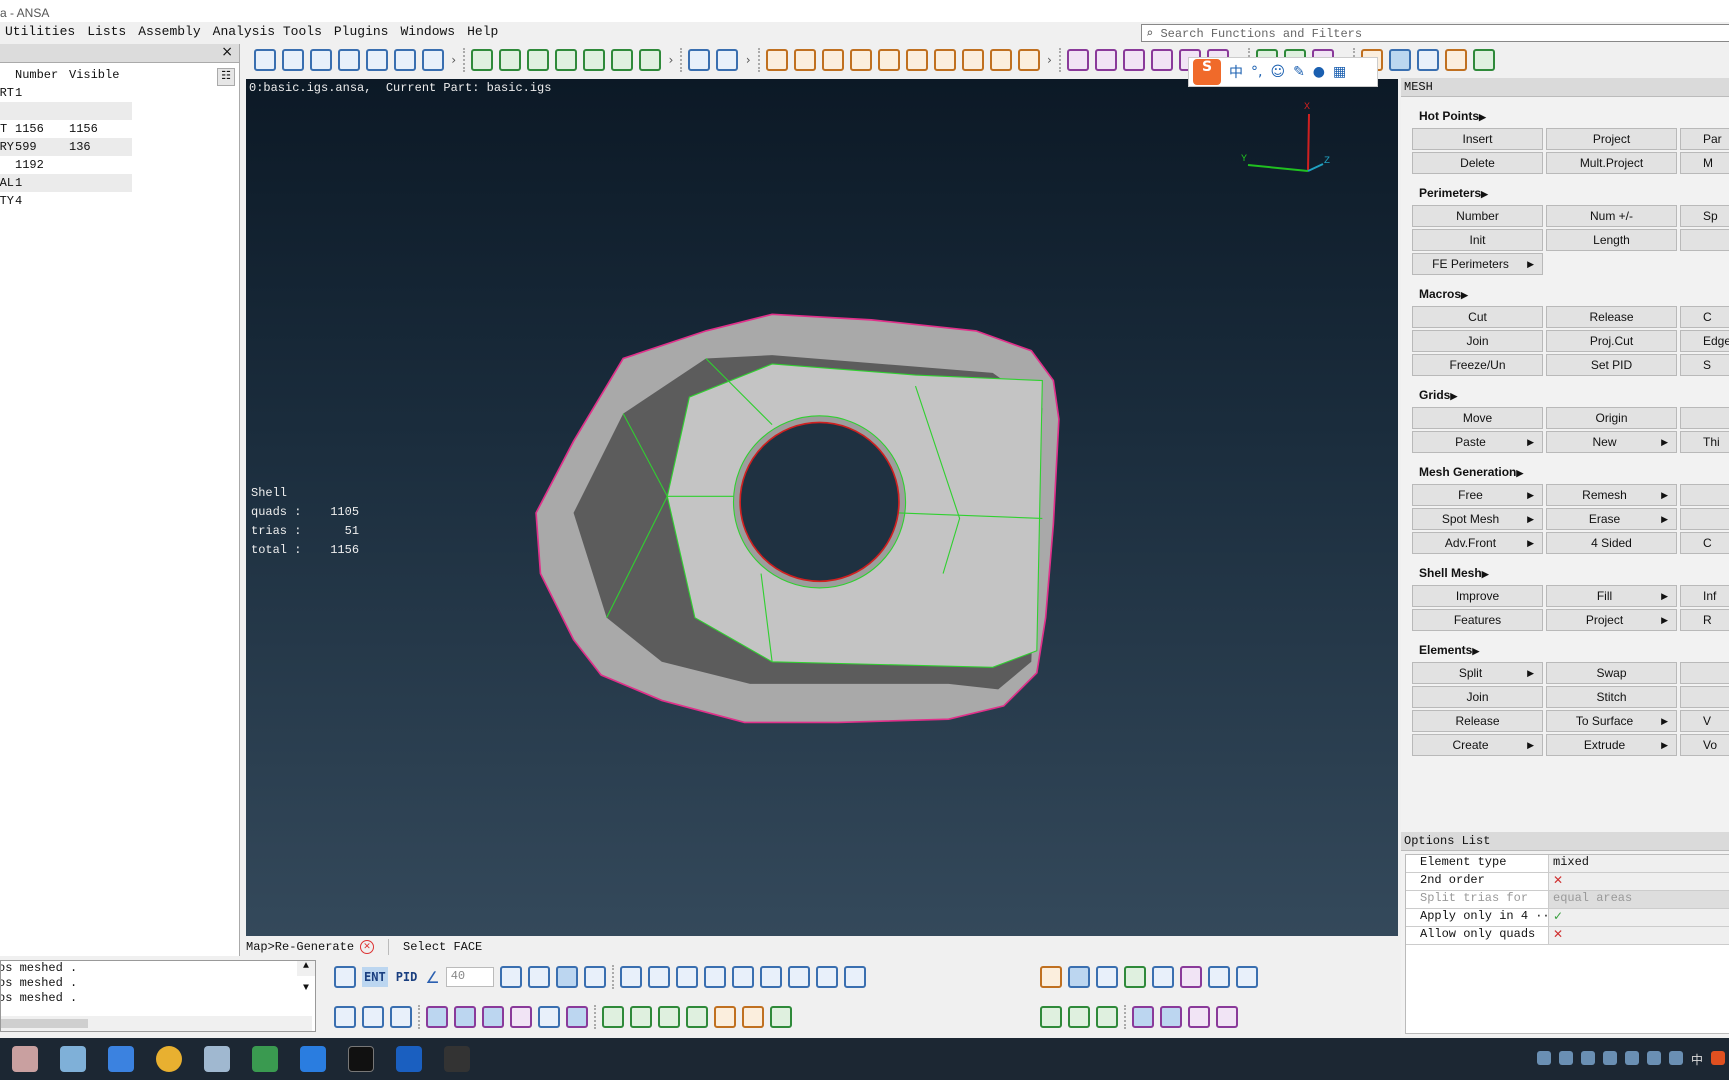 This screenshot has width=1729, height=1080. Describe the element at coordinates (697, 1017) in the screenshot. I see `face-join-icon` at that location.